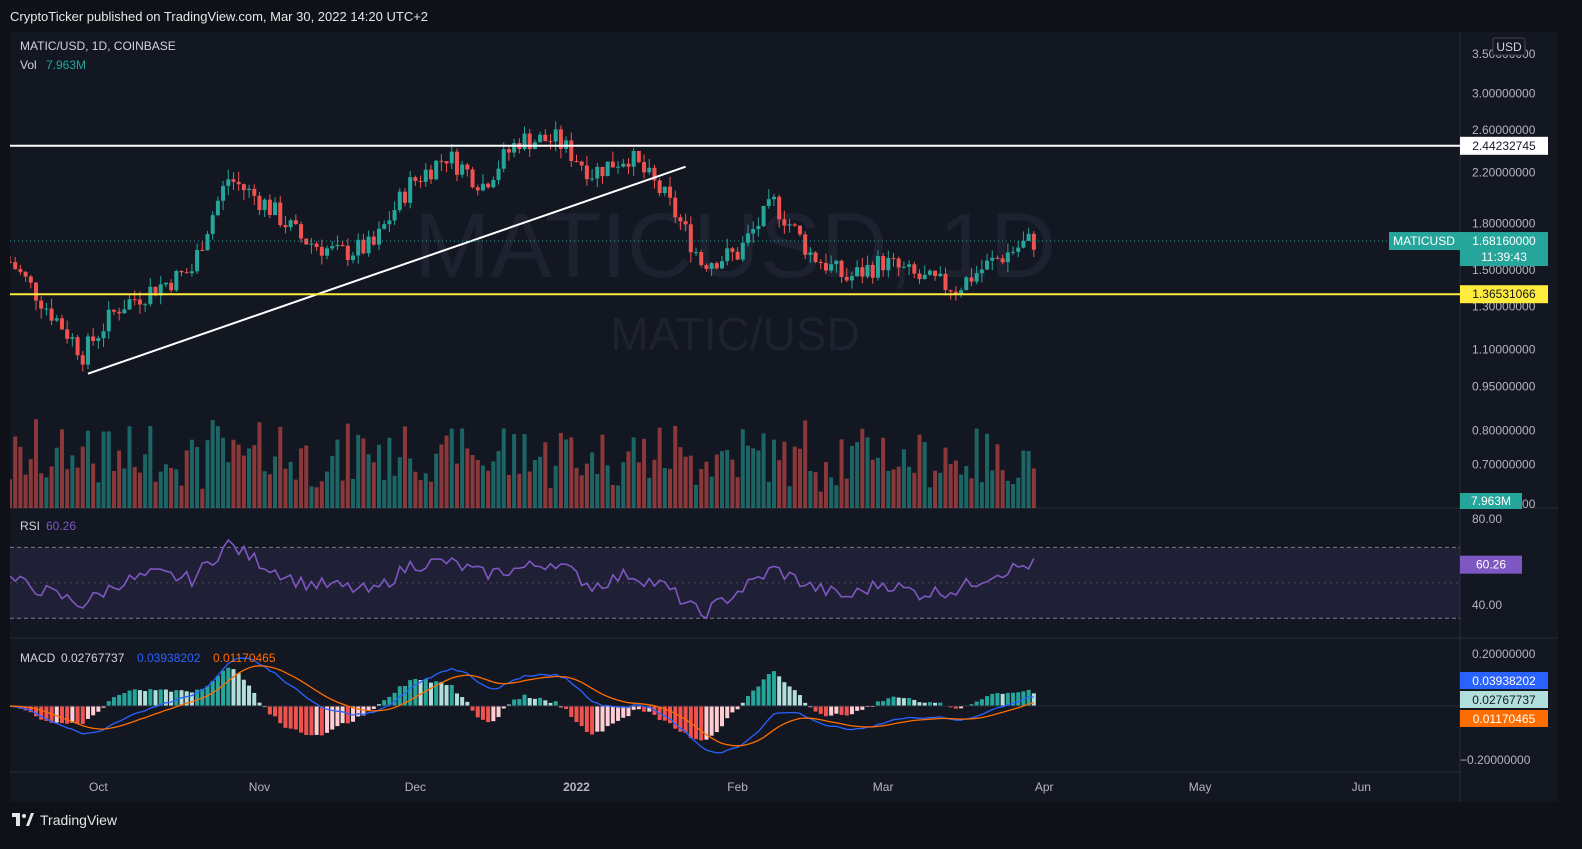 The height and width of the screenshot is (849, 1582). Describe the element at coordinates (98, 46) in the screenshot. I see `symbol-legend: MATIC/USD, 1D, COINBASE` at that location.